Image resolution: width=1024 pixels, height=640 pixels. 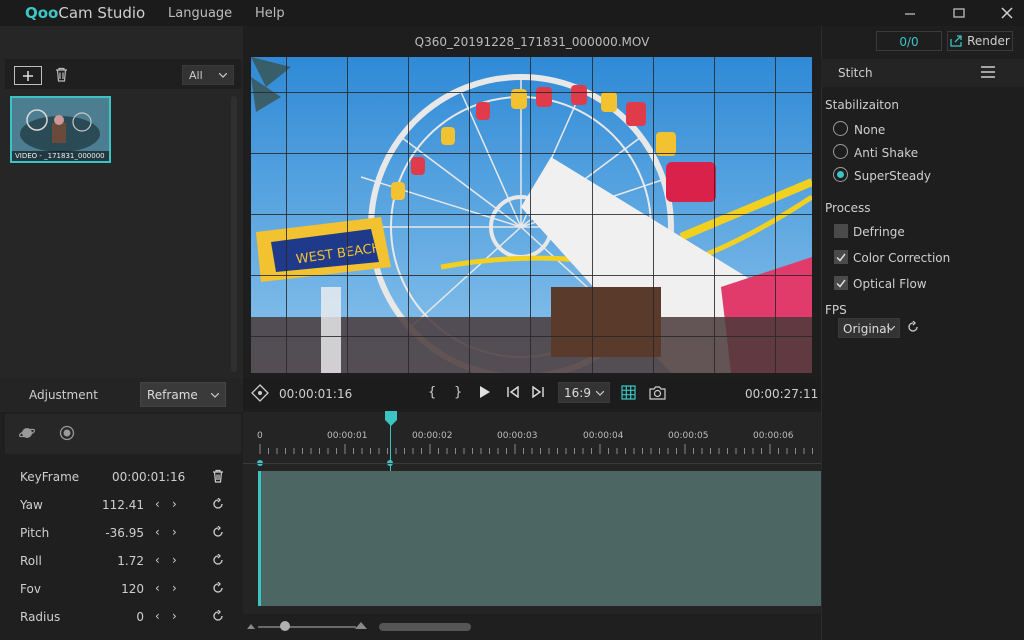 What do you see at coordinates (517, 436) in the screenshot?
I see `ruler-label: 00:00:03` at bounding box center [517, 436].